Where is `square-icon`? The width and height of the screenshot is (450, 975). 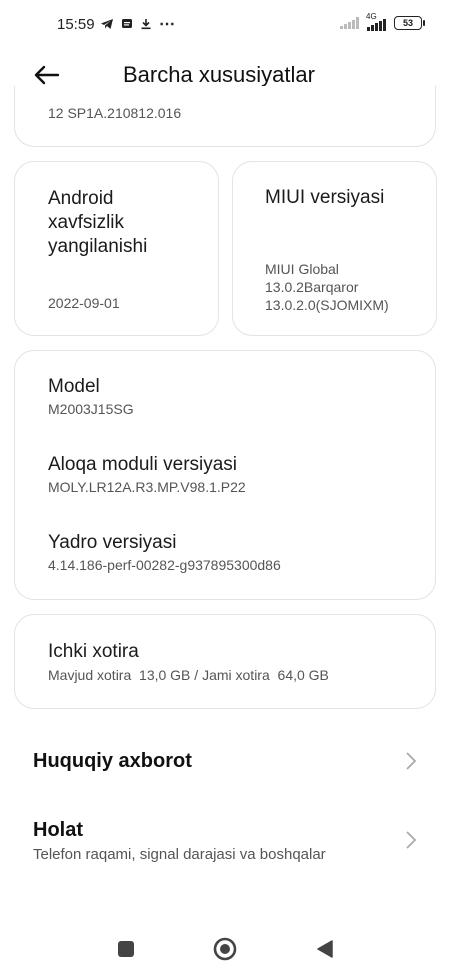 square-icon is located at coordinates (126, 949).